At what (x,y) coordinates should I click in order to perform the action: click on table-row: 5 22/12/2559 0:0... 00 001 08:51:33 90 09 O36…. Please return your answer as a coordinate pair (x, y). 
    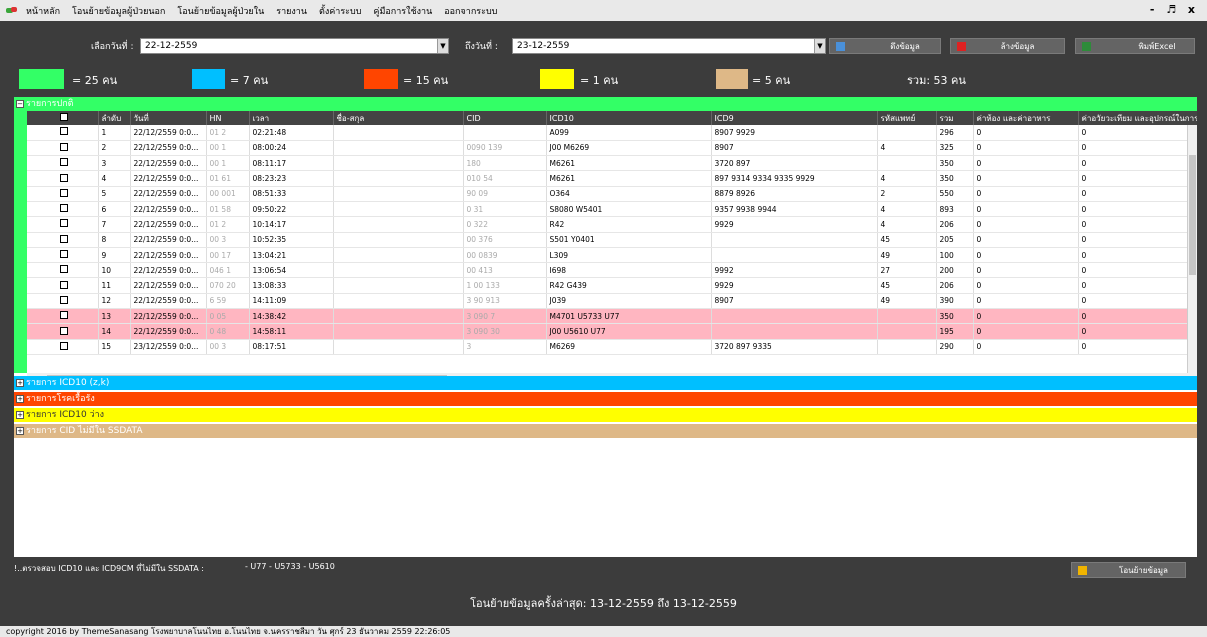
    Looking at the image, I should click on (612, 194).